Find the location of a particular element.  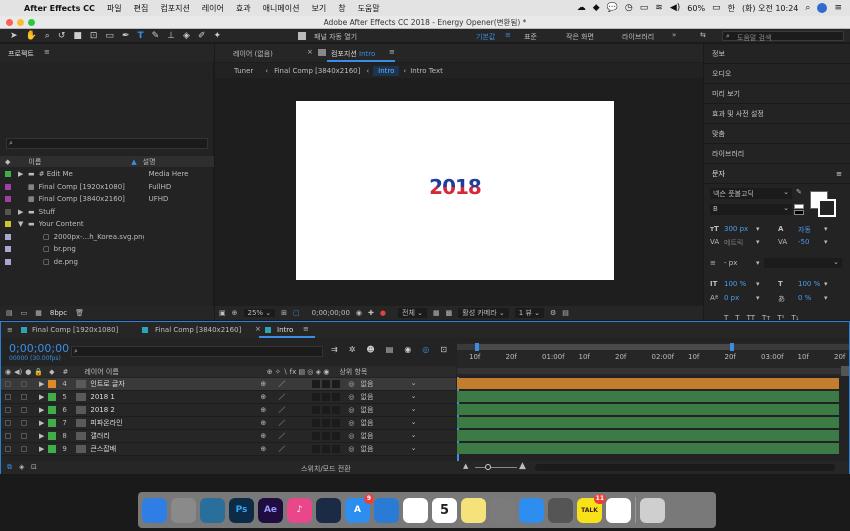

dock-numbers-icon is located at coordinates (415, 510).